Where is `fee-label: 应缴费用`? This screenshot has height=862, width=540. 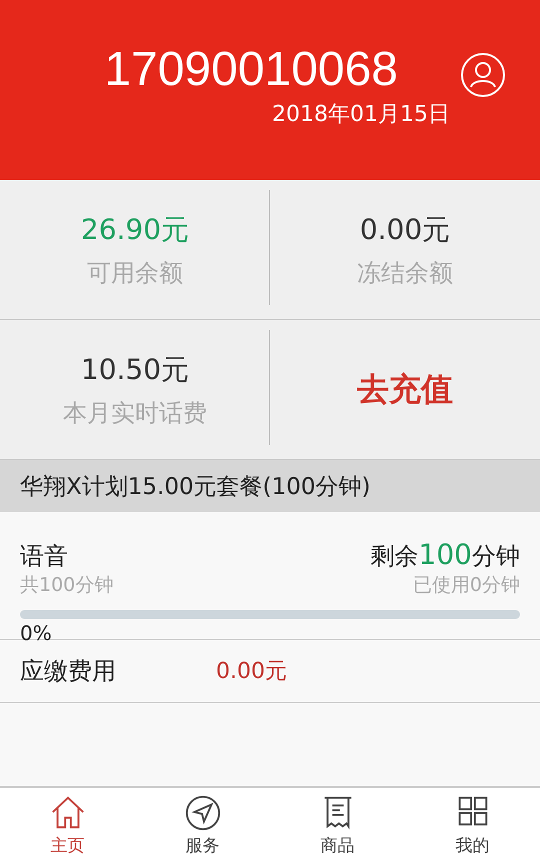 fee-label: 应缴费用 is located at coordinates (68, 671).